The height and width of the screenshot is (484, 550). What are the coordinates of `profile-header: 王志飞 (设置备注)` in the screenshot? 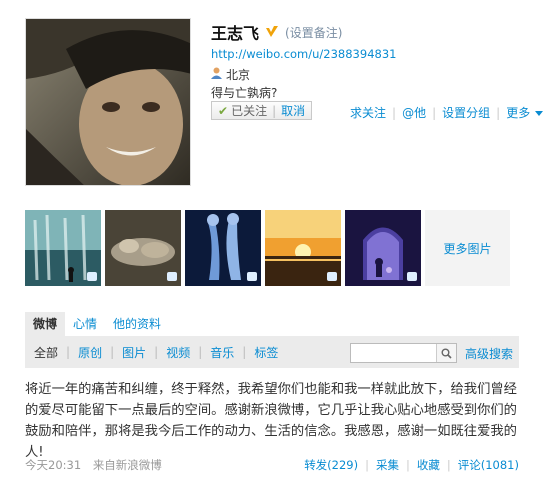 It's located at (276, 32).